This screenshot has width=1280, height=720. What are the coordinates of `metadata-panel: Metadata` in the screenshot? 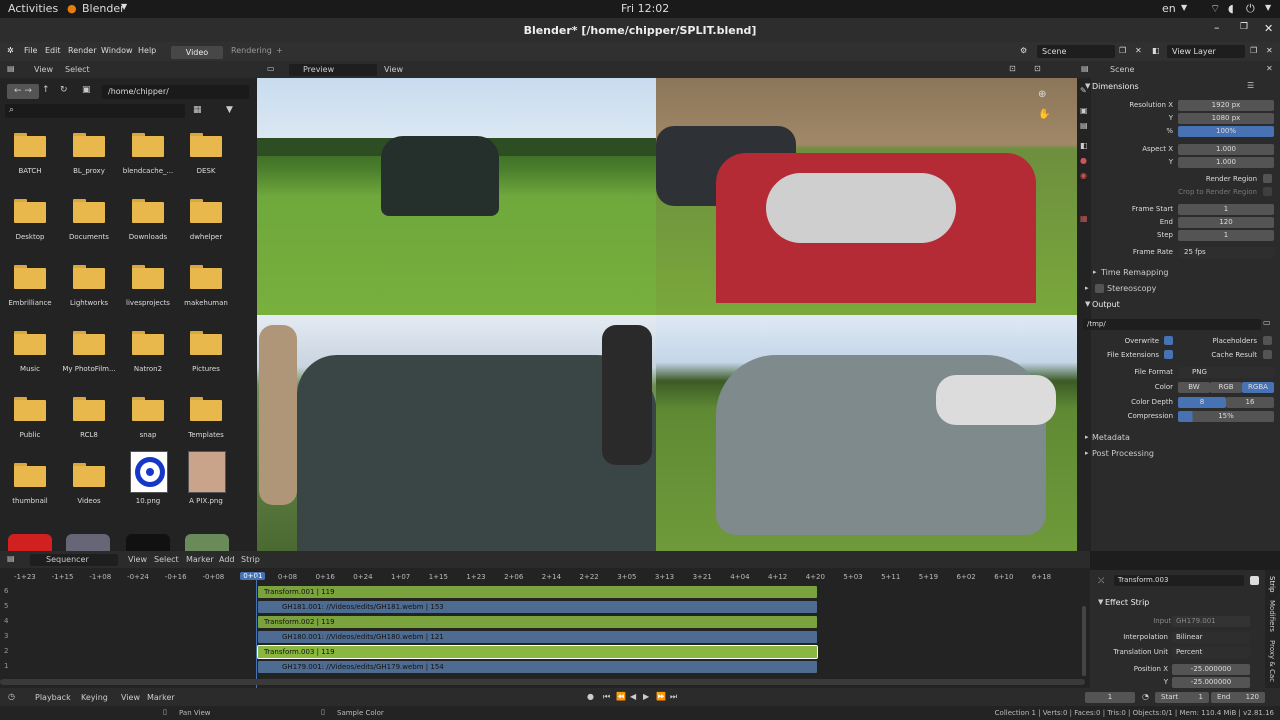 It's located at (1111, 437).